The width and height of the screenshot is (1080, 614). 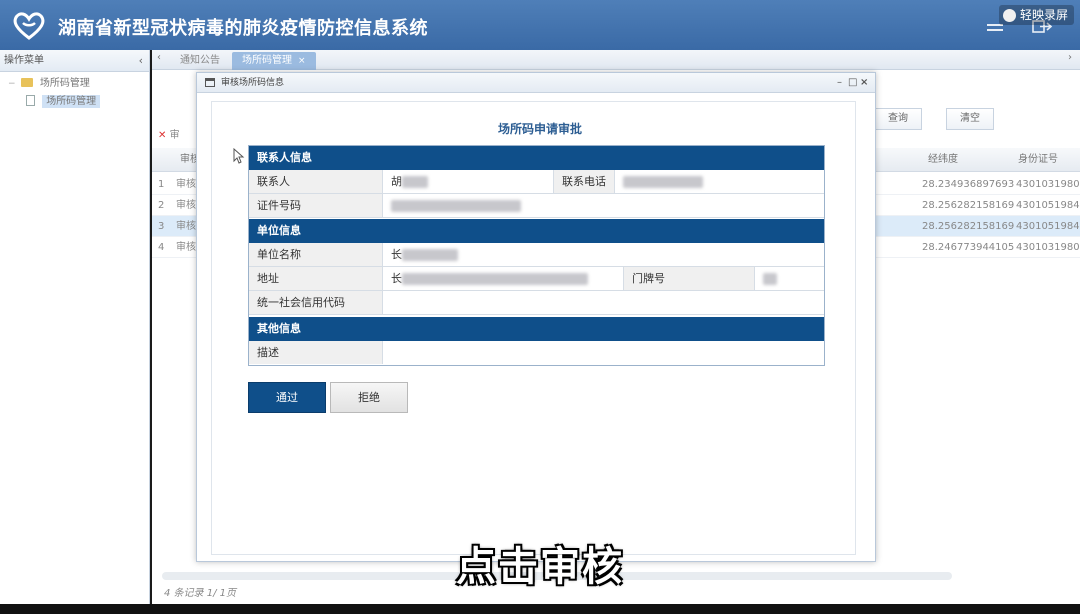 What do you see at coordinates (968, 247) in the screenshot?
I see `coord-cell: 28.24677394410572` at bounding box center [968, 247].